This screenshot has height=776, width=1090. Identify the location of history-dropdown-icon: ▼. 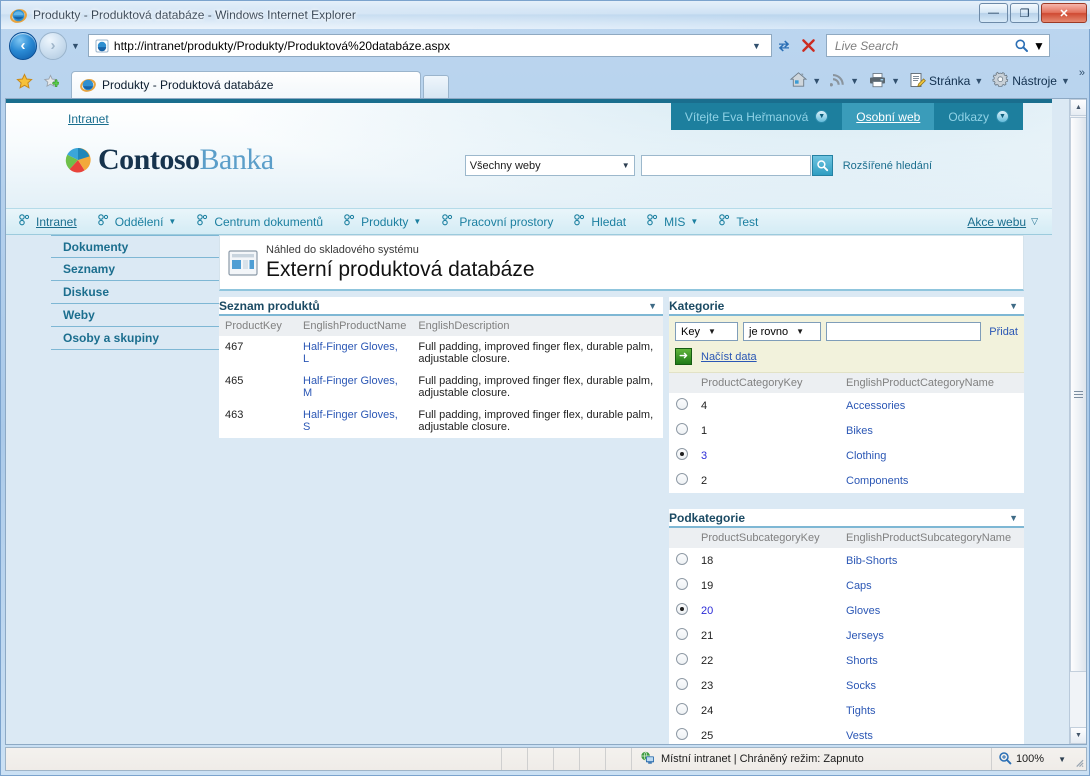
(75, 46).